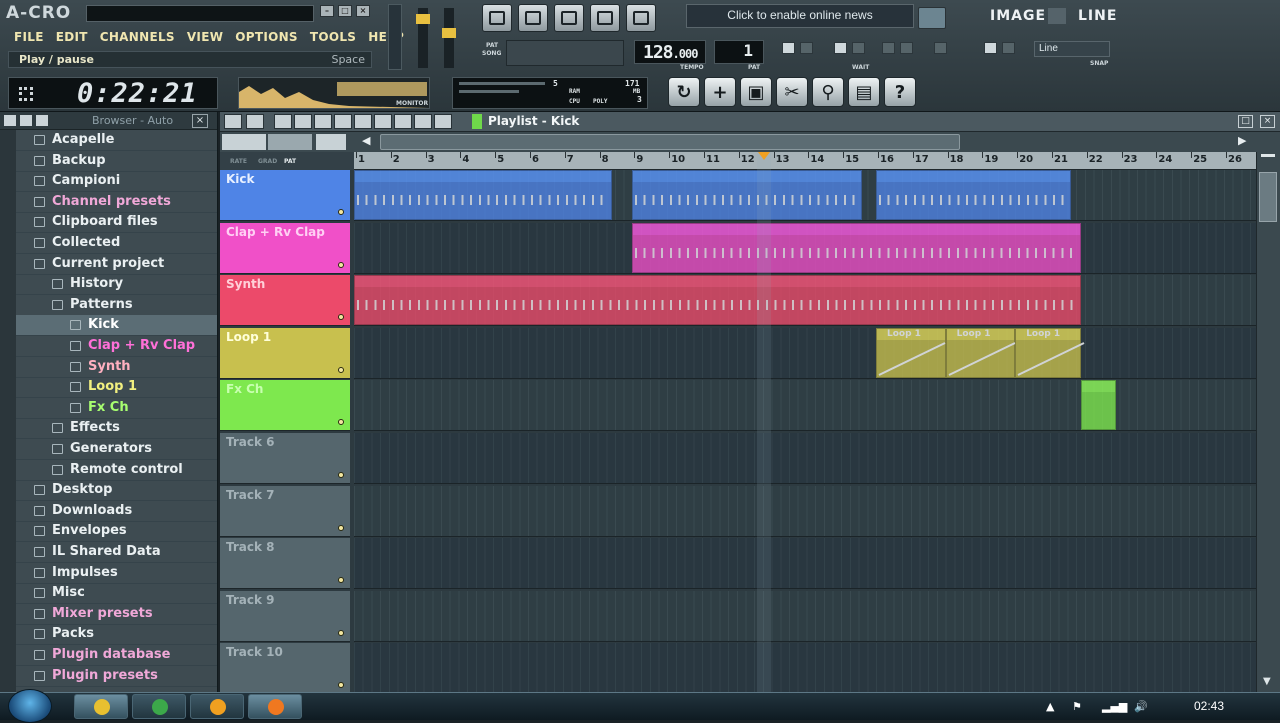  I want to click on song-time-display: 0:22:21, so click(113, 93).